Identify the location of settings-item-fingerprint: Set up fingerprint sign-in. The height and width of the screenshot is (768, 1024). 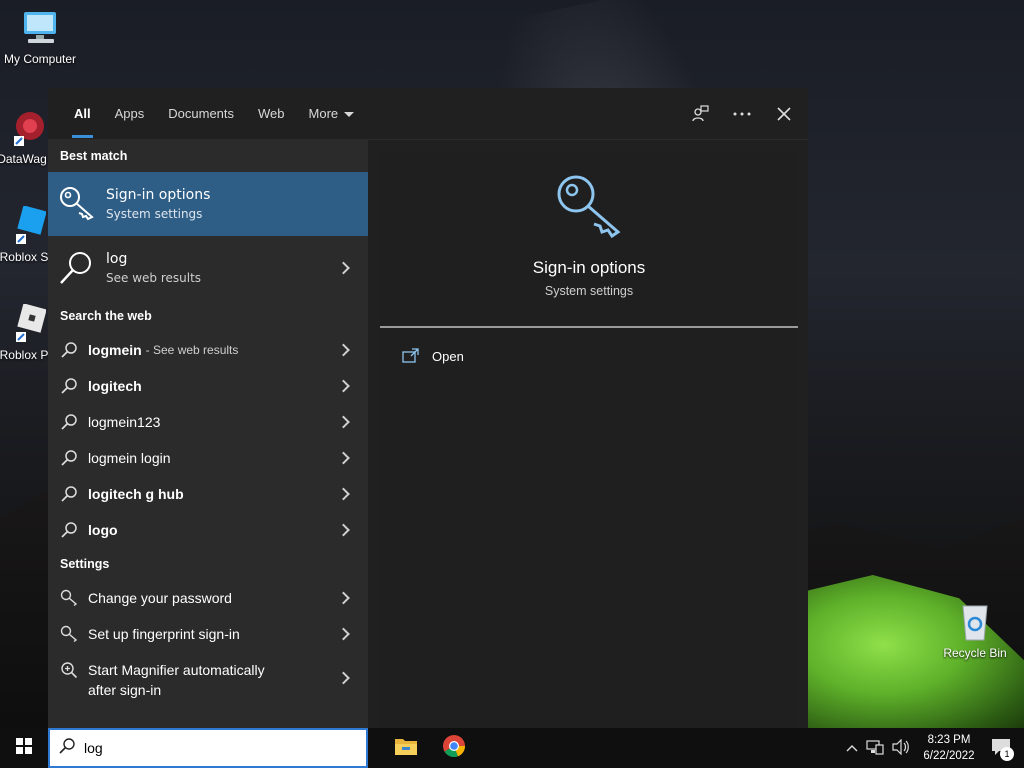
(208, 634).